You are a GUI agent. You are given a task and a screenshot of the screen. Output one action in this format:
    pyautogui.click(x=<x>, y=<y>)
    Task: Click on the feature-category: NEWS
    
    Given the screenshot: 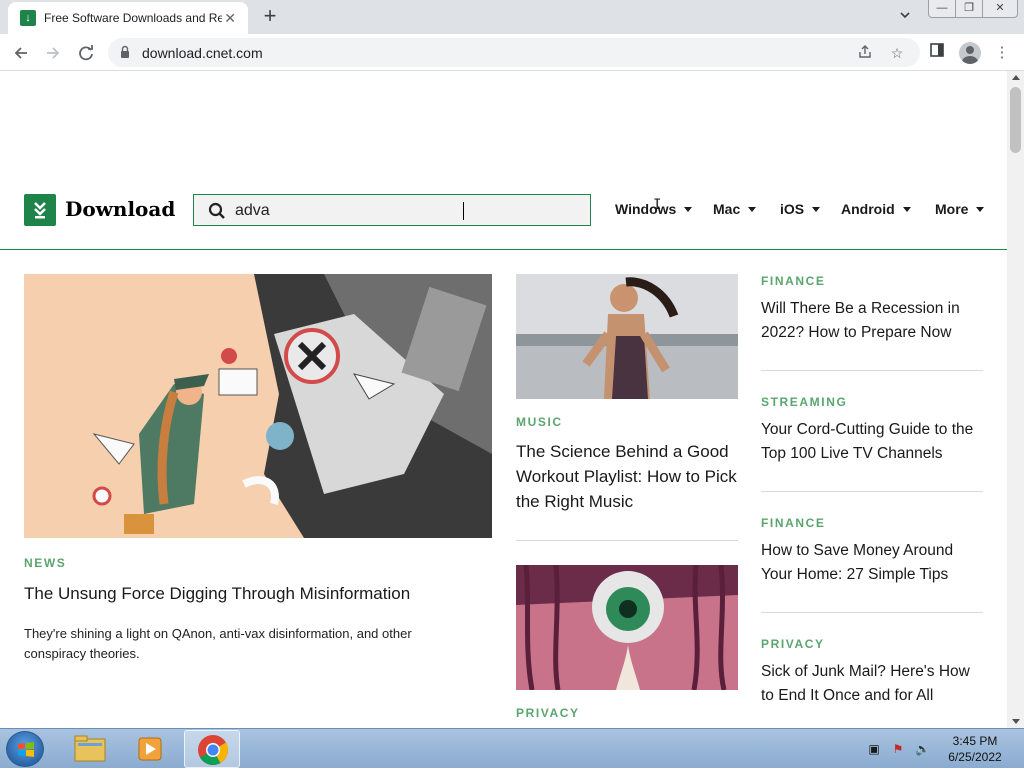 What is the action you would take?
    pyautogui.click(x=45, y=563)
    